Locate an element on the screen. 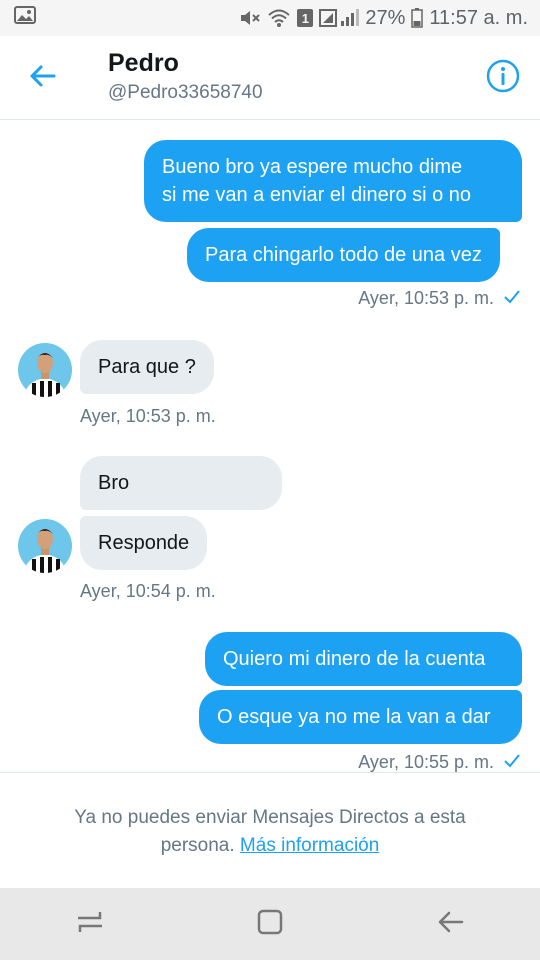 The width and height of the screenshot is (540, 960). battery-percent: 27% is located at coordinates (385, 17).